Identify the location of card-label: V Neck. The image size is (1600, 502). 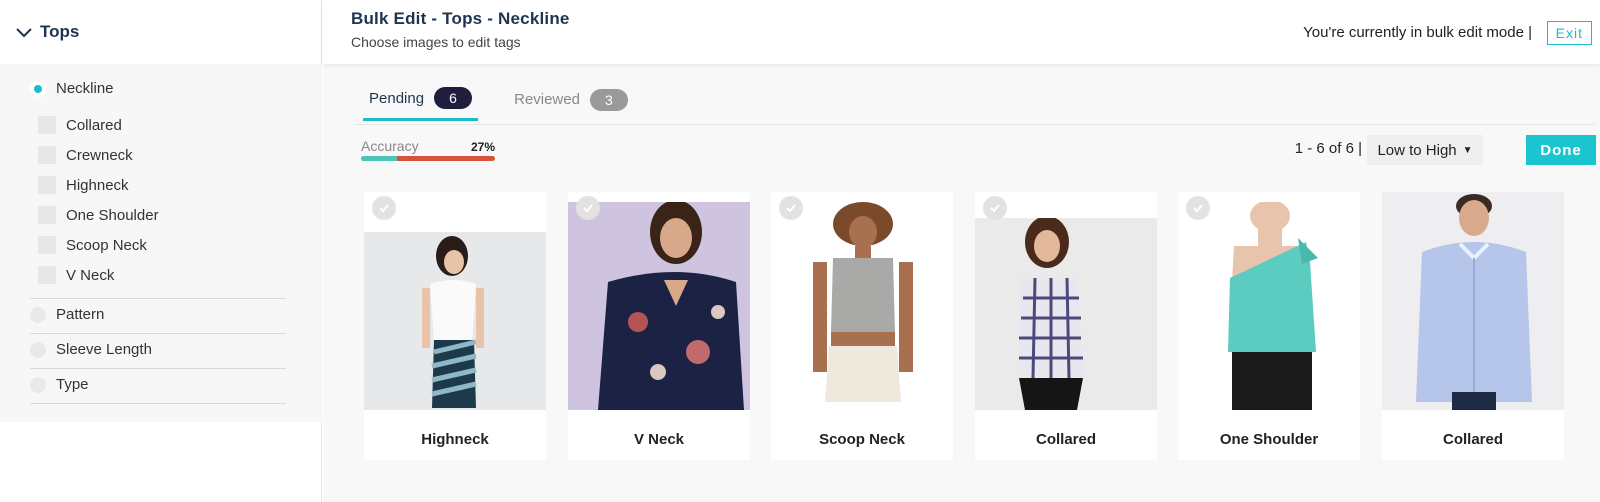
(659, 439).